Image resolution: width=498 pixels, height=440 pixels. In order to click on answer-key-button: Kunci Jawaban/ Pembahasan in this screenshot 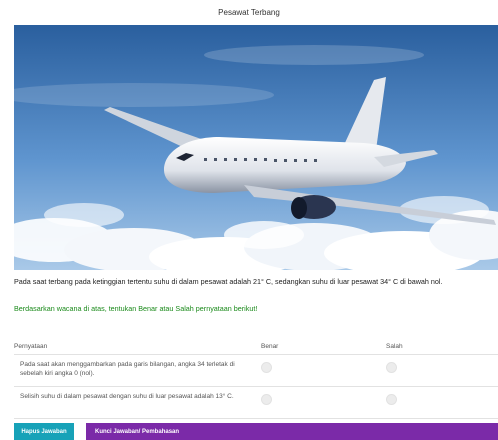, I will do `click(292, 431)`.